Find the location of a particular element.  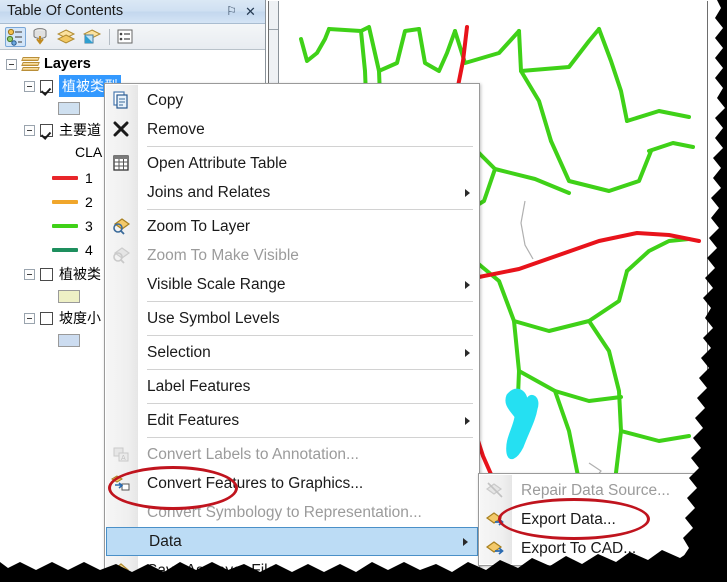

menu-item-label-features: Label Features is located at coordinates (292, 386).